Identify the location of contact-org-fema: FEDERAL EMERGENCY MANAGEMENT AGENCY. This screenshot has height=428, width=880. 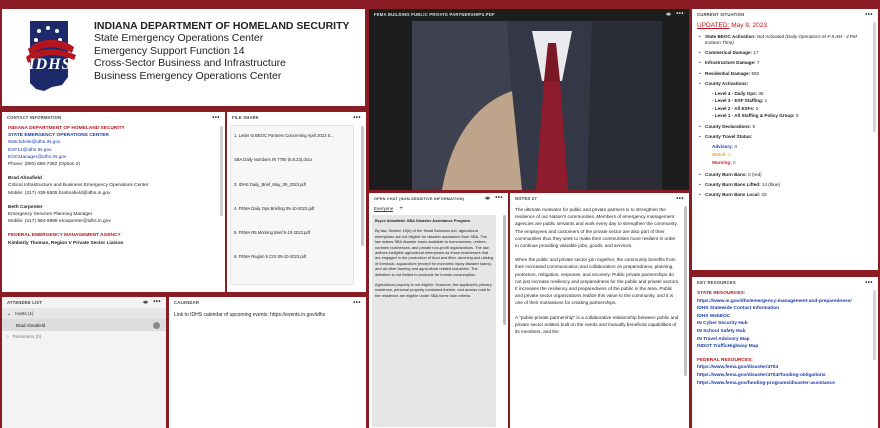
(64, 236).